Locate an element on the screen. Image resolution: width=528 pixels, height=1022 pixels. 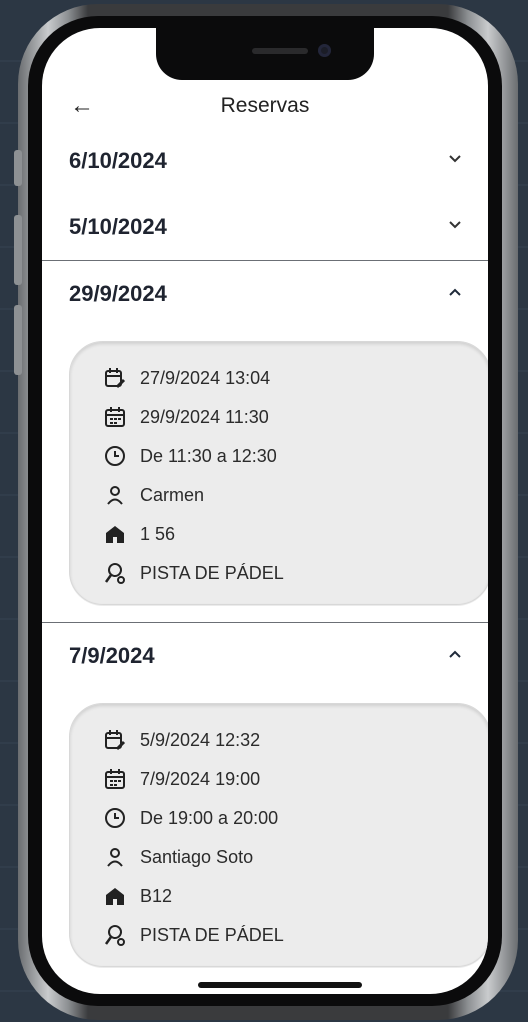
page-title: Reservas is located at coordinates (265, 105).